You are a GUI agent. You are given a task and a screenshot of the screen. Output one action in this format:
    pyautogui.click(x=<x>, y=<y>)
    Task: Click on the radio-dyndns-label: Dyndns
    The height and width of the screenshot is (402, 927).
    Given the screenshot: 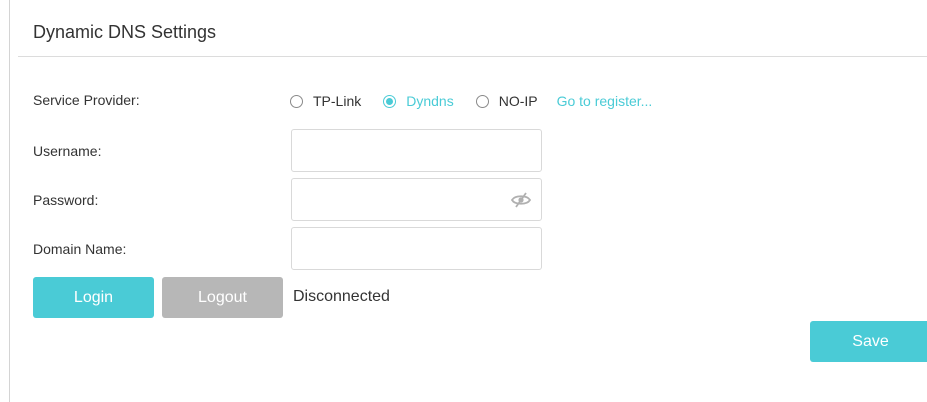 What is the action you would take?
    pyautogui.click(x=429, y=101)
    